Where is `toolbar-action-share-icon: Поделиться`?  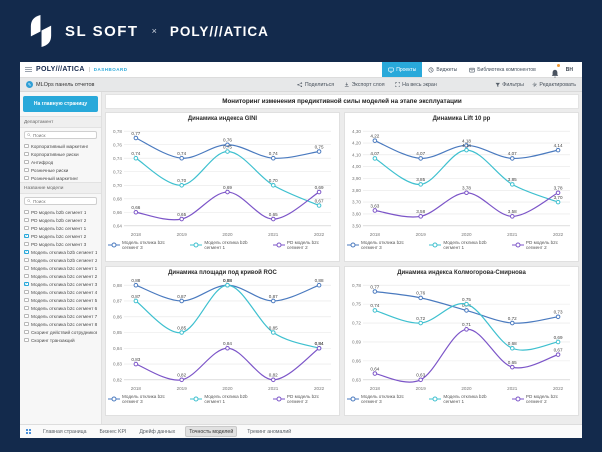
toolbar-action-share-icon: Поделиться is located at coordinates (315, 85).